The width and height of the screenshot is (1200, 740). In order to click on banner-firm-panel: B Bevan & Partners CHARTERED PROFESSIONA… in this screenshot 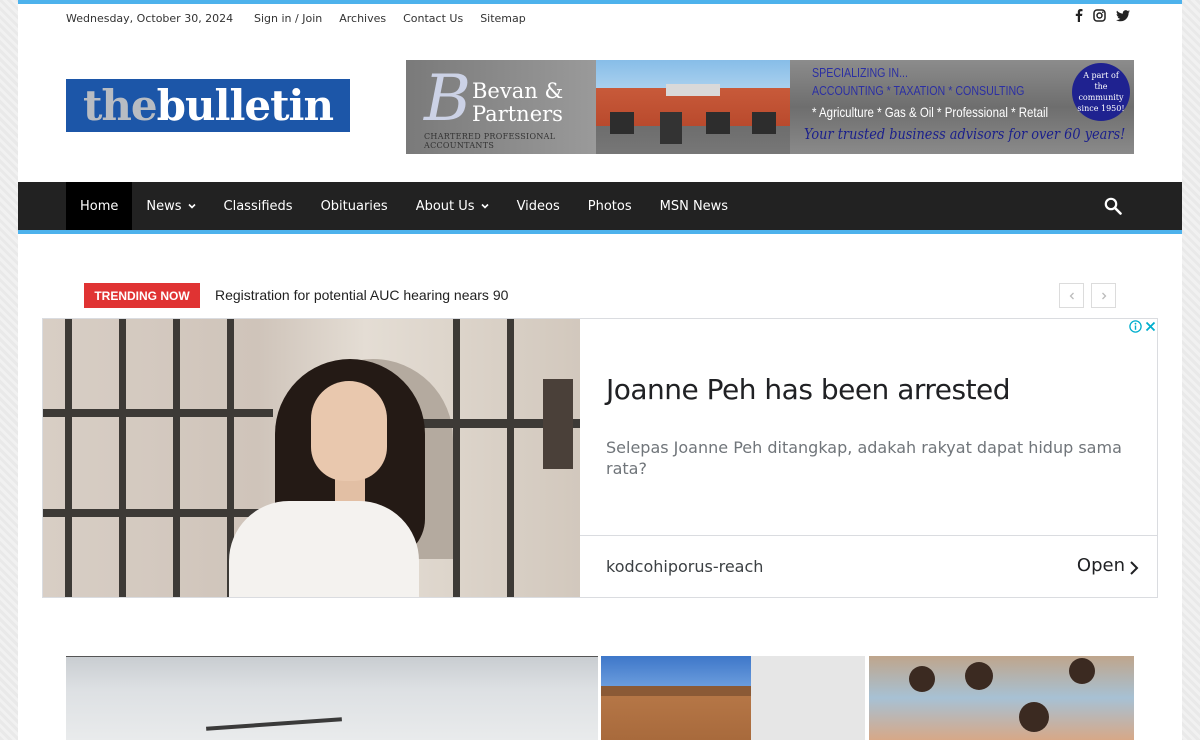, I will do `click(501, 107)`.